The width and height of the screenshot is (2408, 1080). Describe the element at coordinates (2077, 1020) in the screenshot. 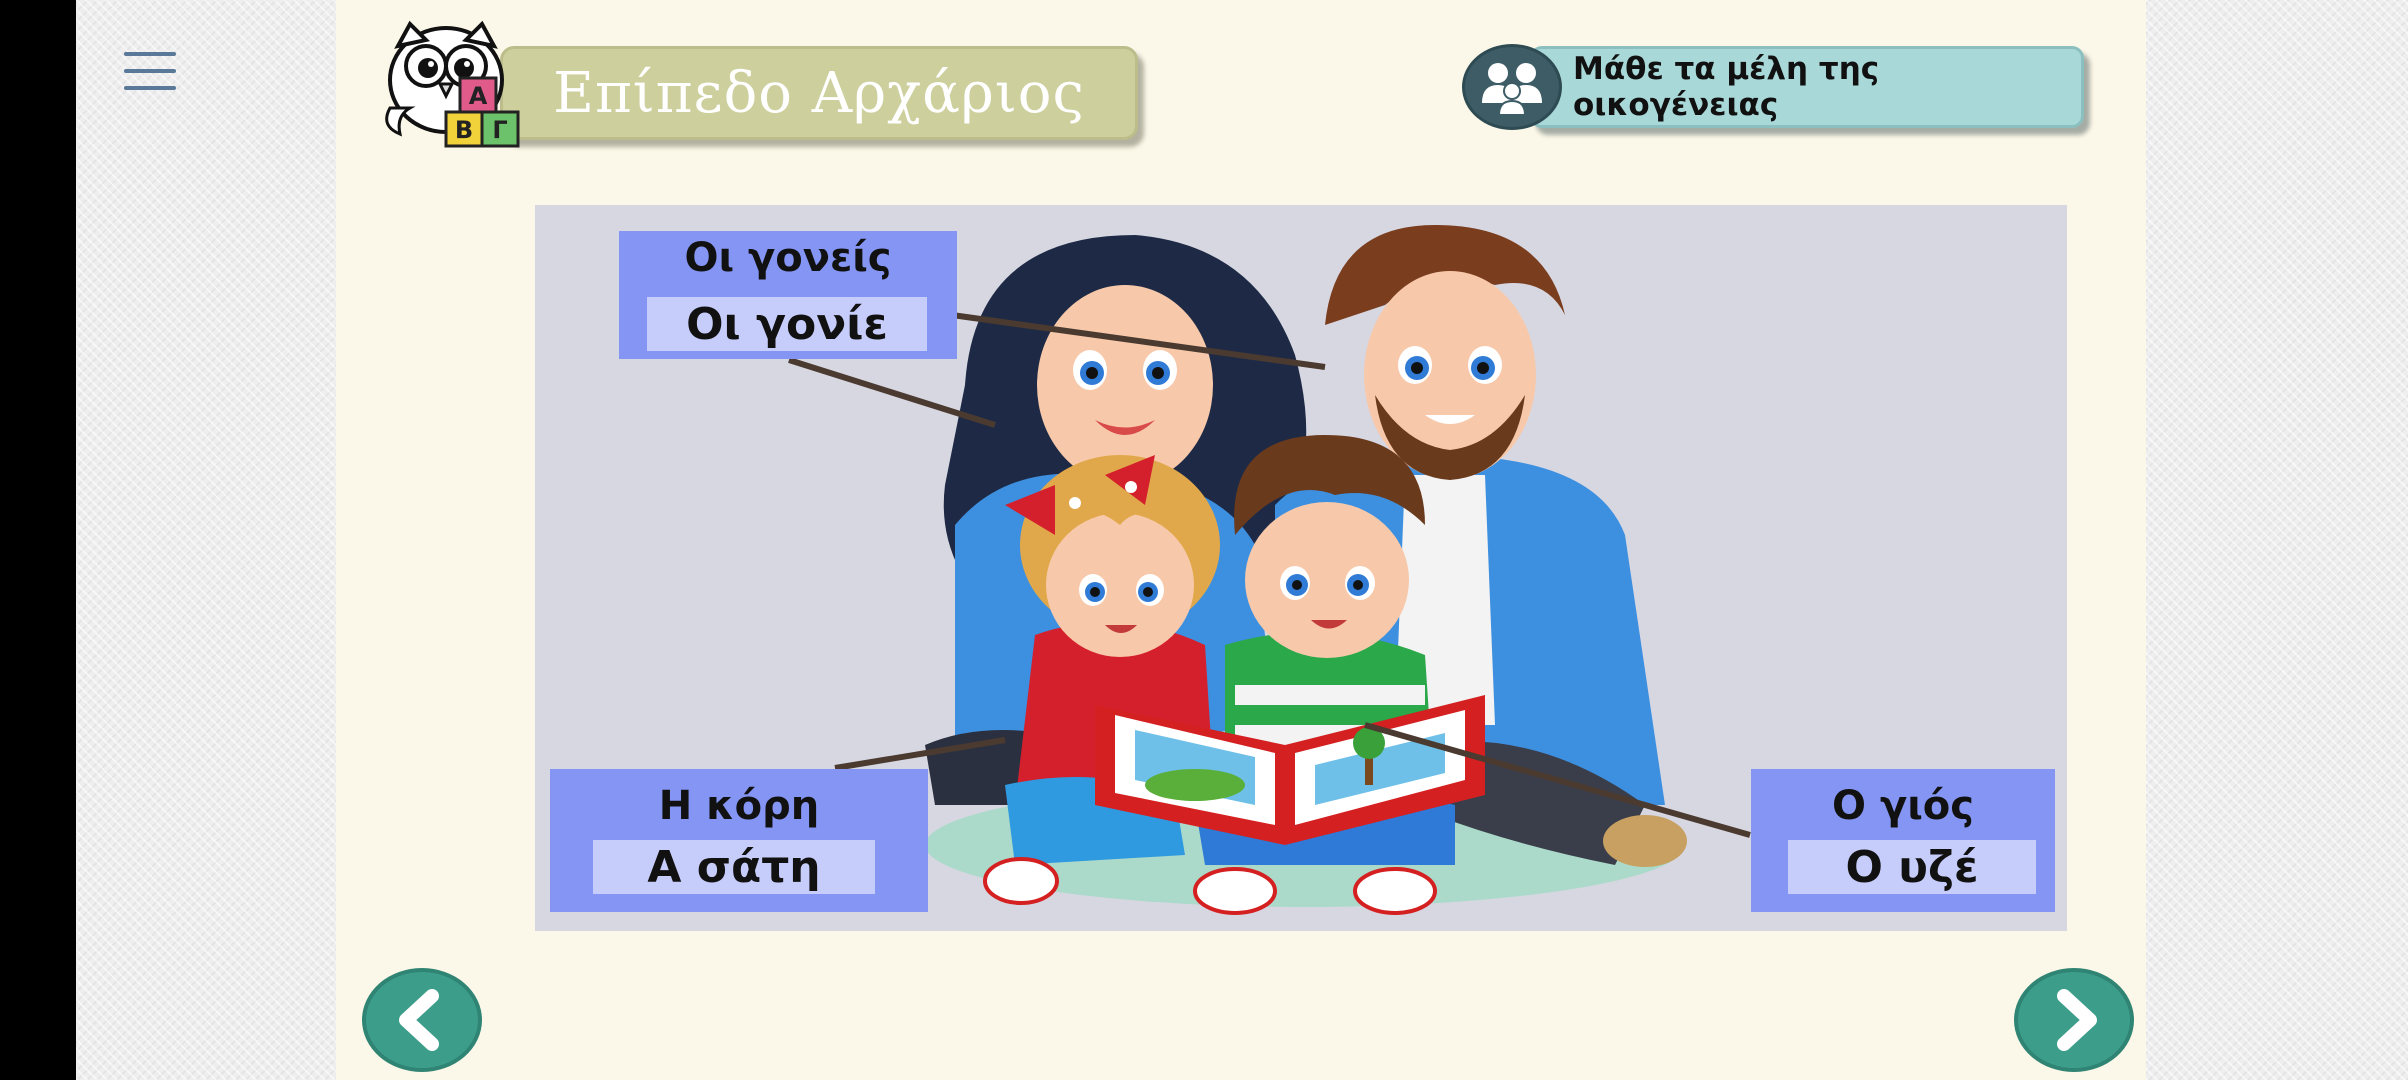

I see `chevron-right-icon` at that location.